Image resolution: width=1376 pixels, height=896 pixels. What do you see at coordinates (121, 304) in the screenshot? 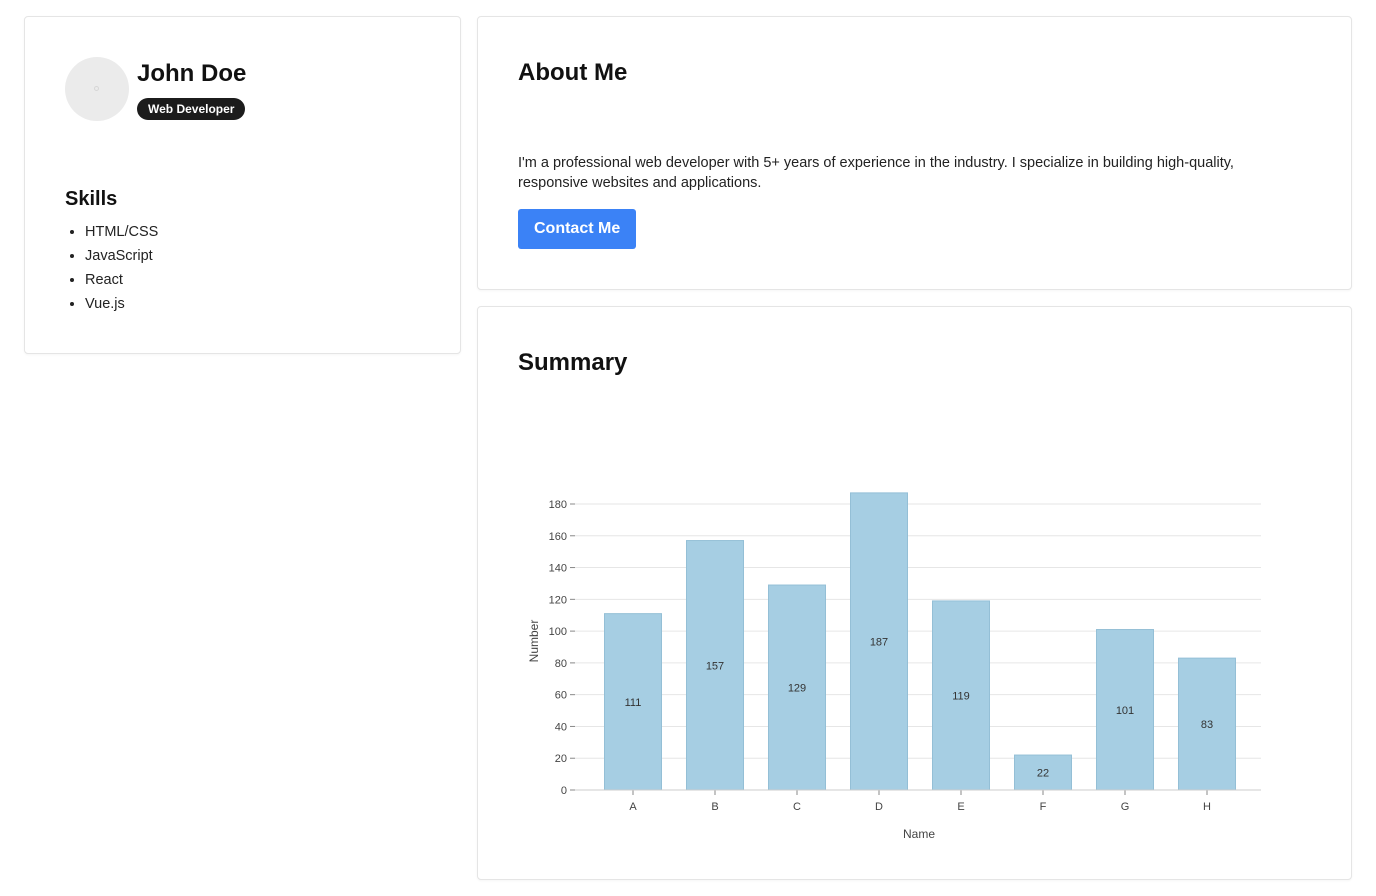
I see `skill-item: Vue.js` at bounding box center [121, 304].